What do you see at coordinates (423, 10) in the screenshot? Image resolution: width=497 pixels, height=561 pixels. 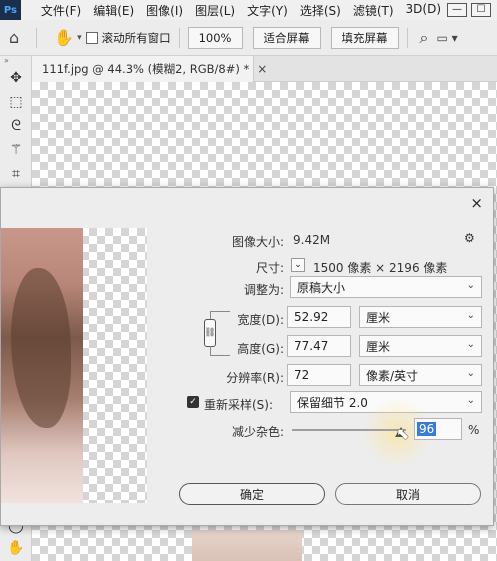 I see `menu-3d: 3D(D)` at bounding box center [423, 10].